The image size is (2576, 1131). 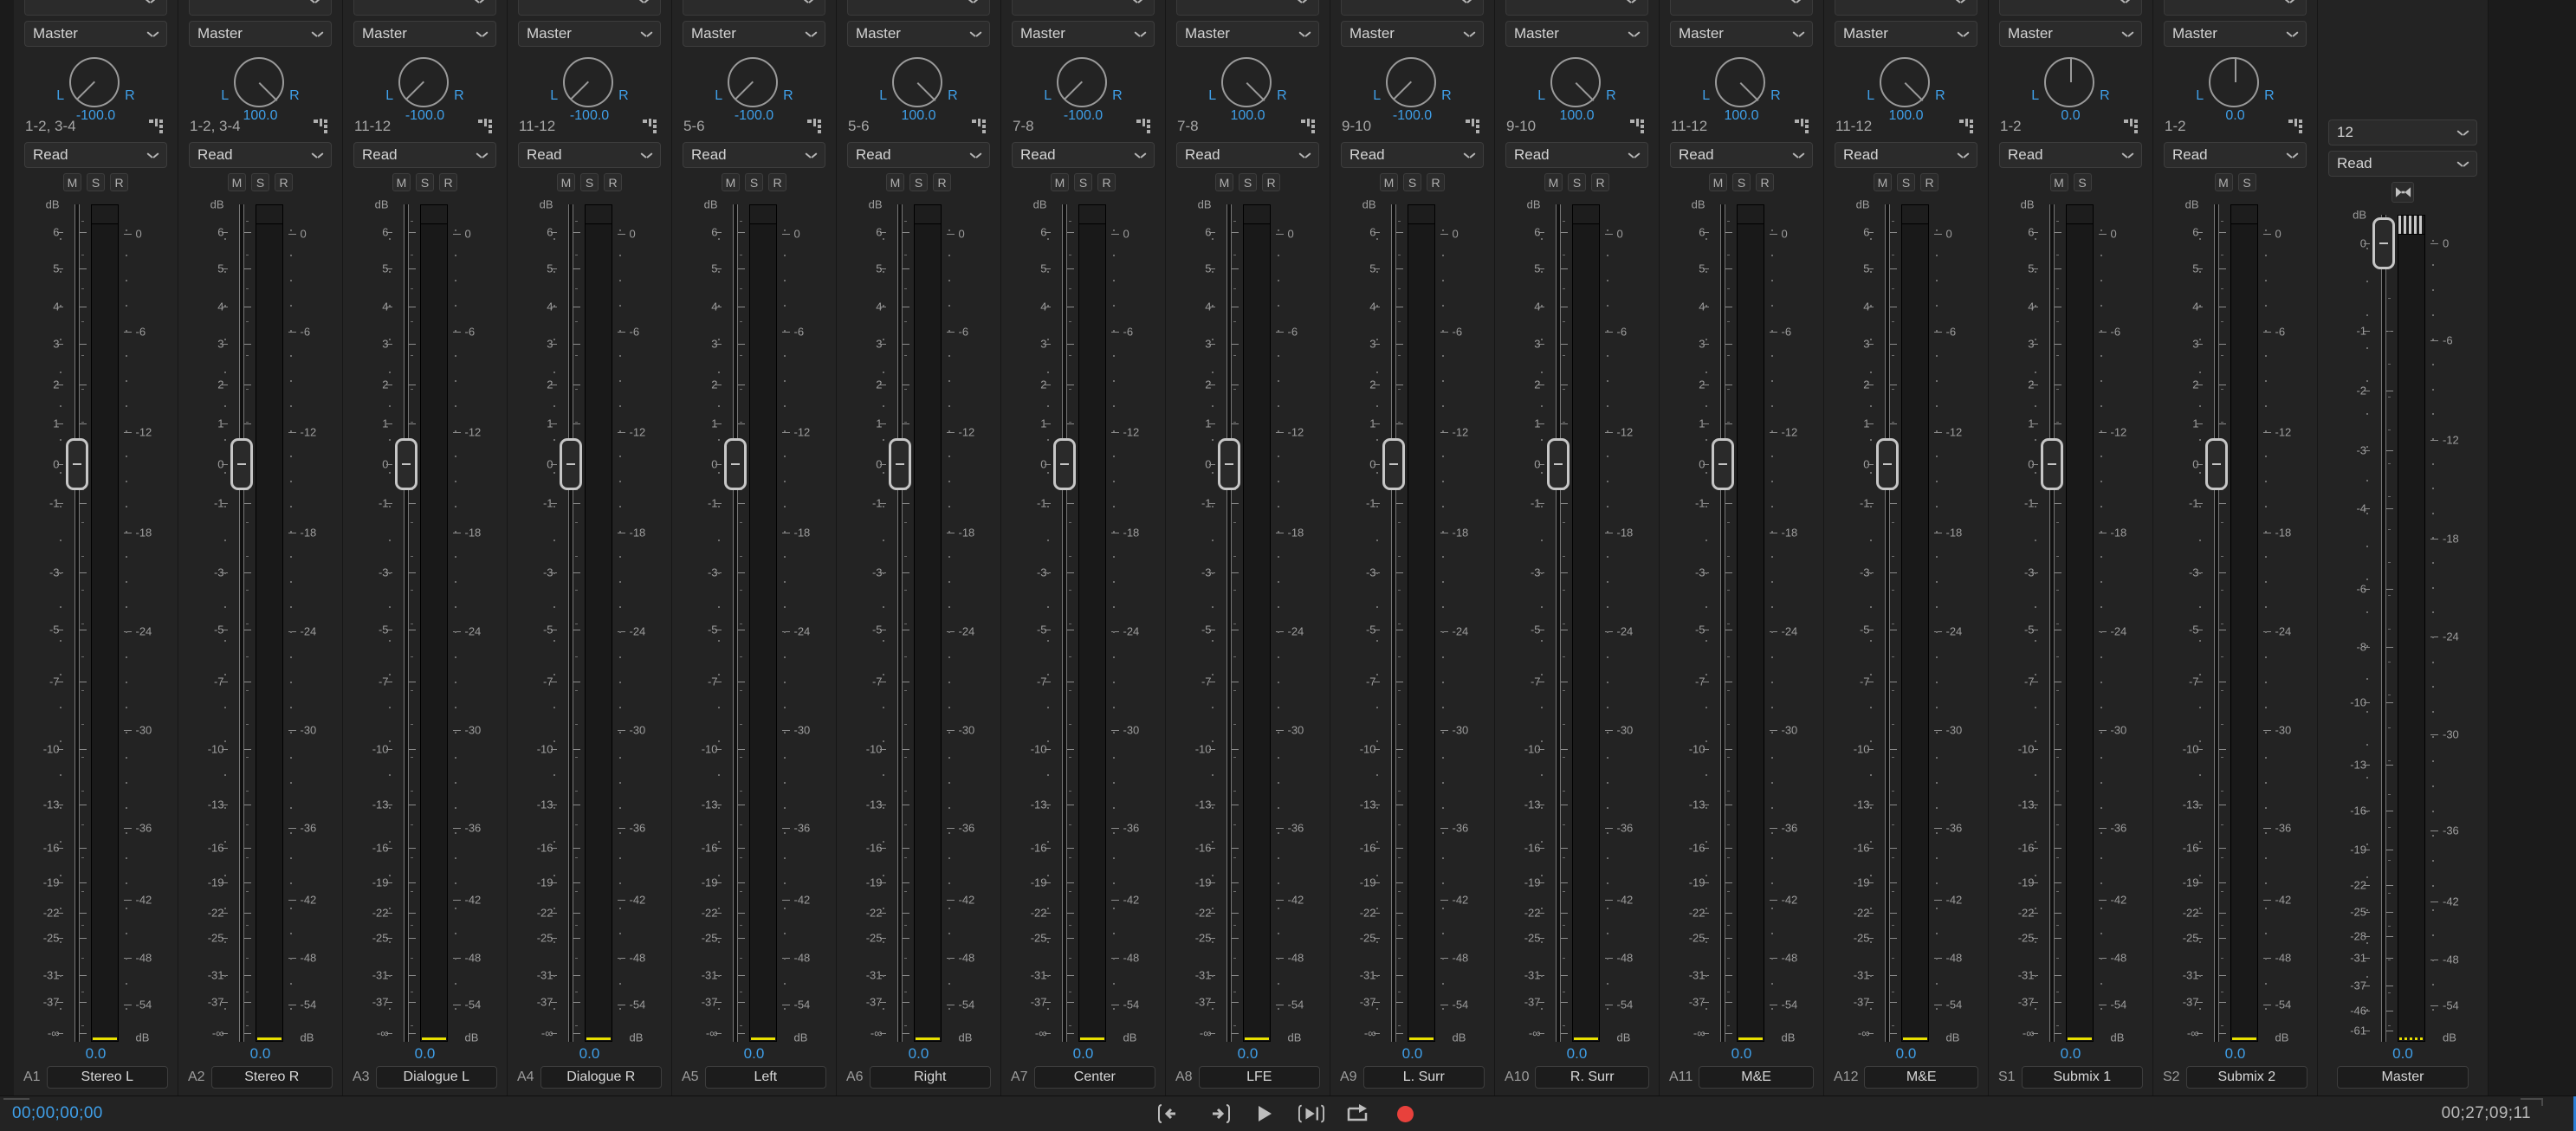 I want to click on next-marker-icon, so click(x=1311, y=1113).